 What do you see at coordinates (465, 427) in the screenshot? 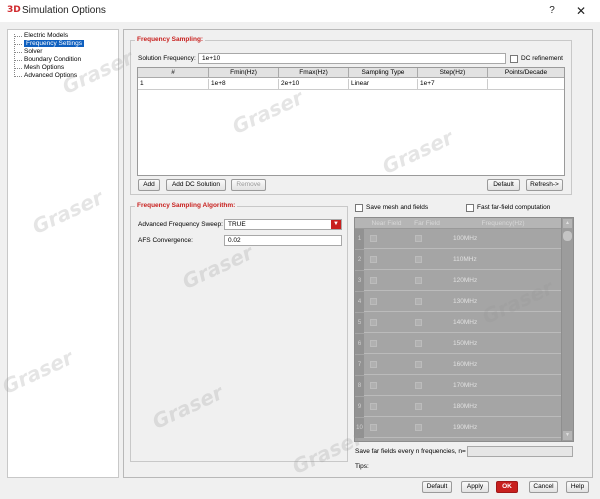
I see `frequency-value: 190MHz` at bounding box center [465, 427].